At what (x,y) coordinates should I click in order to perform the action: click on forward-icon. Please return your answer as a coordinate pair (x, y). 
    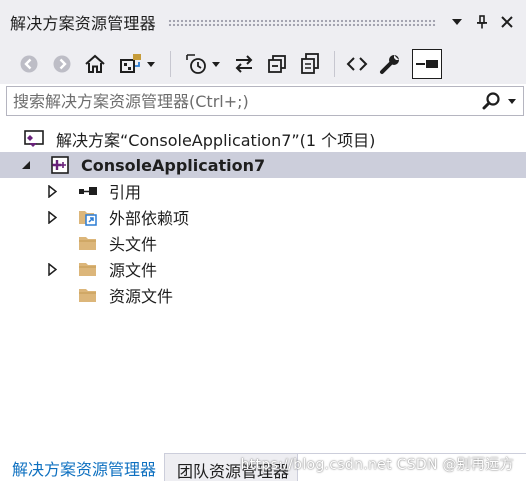
    Looking at the image, I should click on (62, 64).